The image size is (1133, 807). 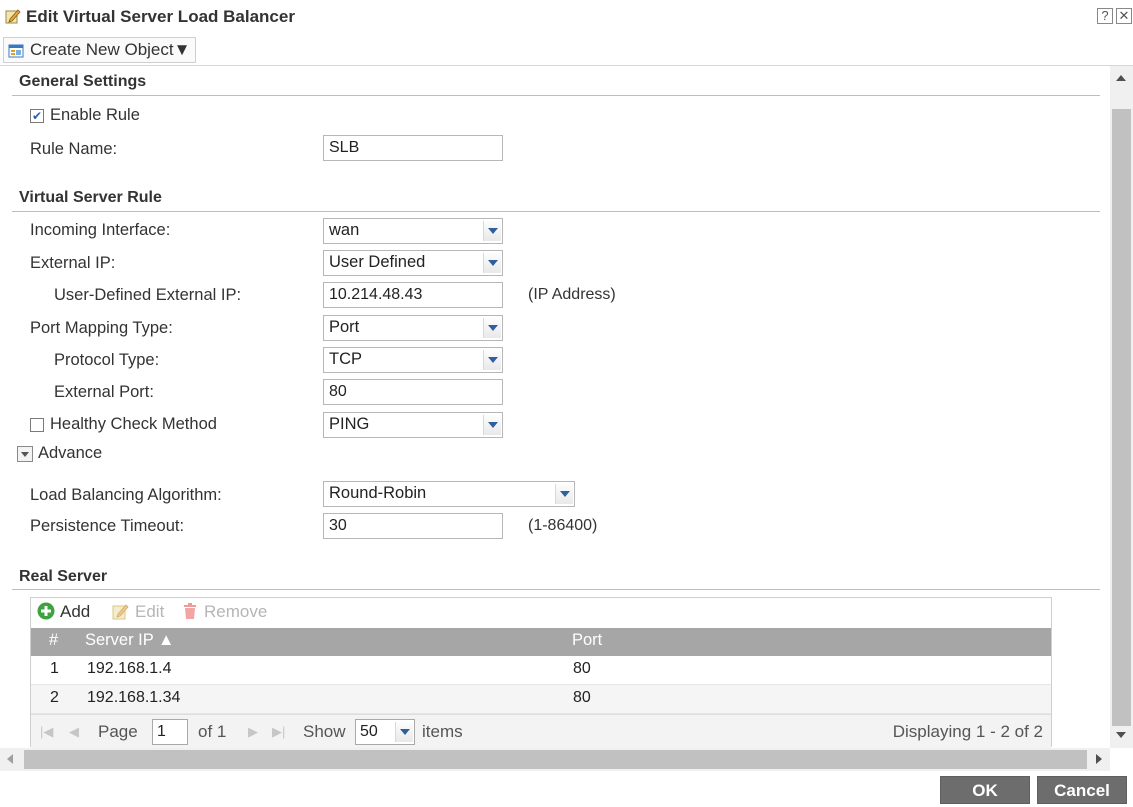 What do you see at coordinates (73, 263) in the screenshot?
I see `external-ip-label: External IP:` at bounding box center [73, 263].